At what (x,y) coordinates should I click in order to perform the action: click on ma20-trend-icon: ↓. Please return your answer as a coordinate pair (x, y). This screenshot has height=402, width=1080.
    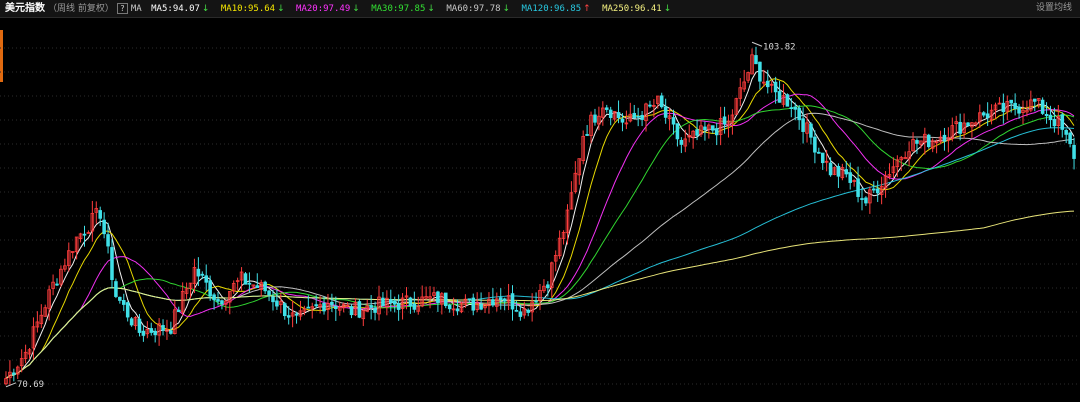
    Looking at the image, I should click on (356, 9).